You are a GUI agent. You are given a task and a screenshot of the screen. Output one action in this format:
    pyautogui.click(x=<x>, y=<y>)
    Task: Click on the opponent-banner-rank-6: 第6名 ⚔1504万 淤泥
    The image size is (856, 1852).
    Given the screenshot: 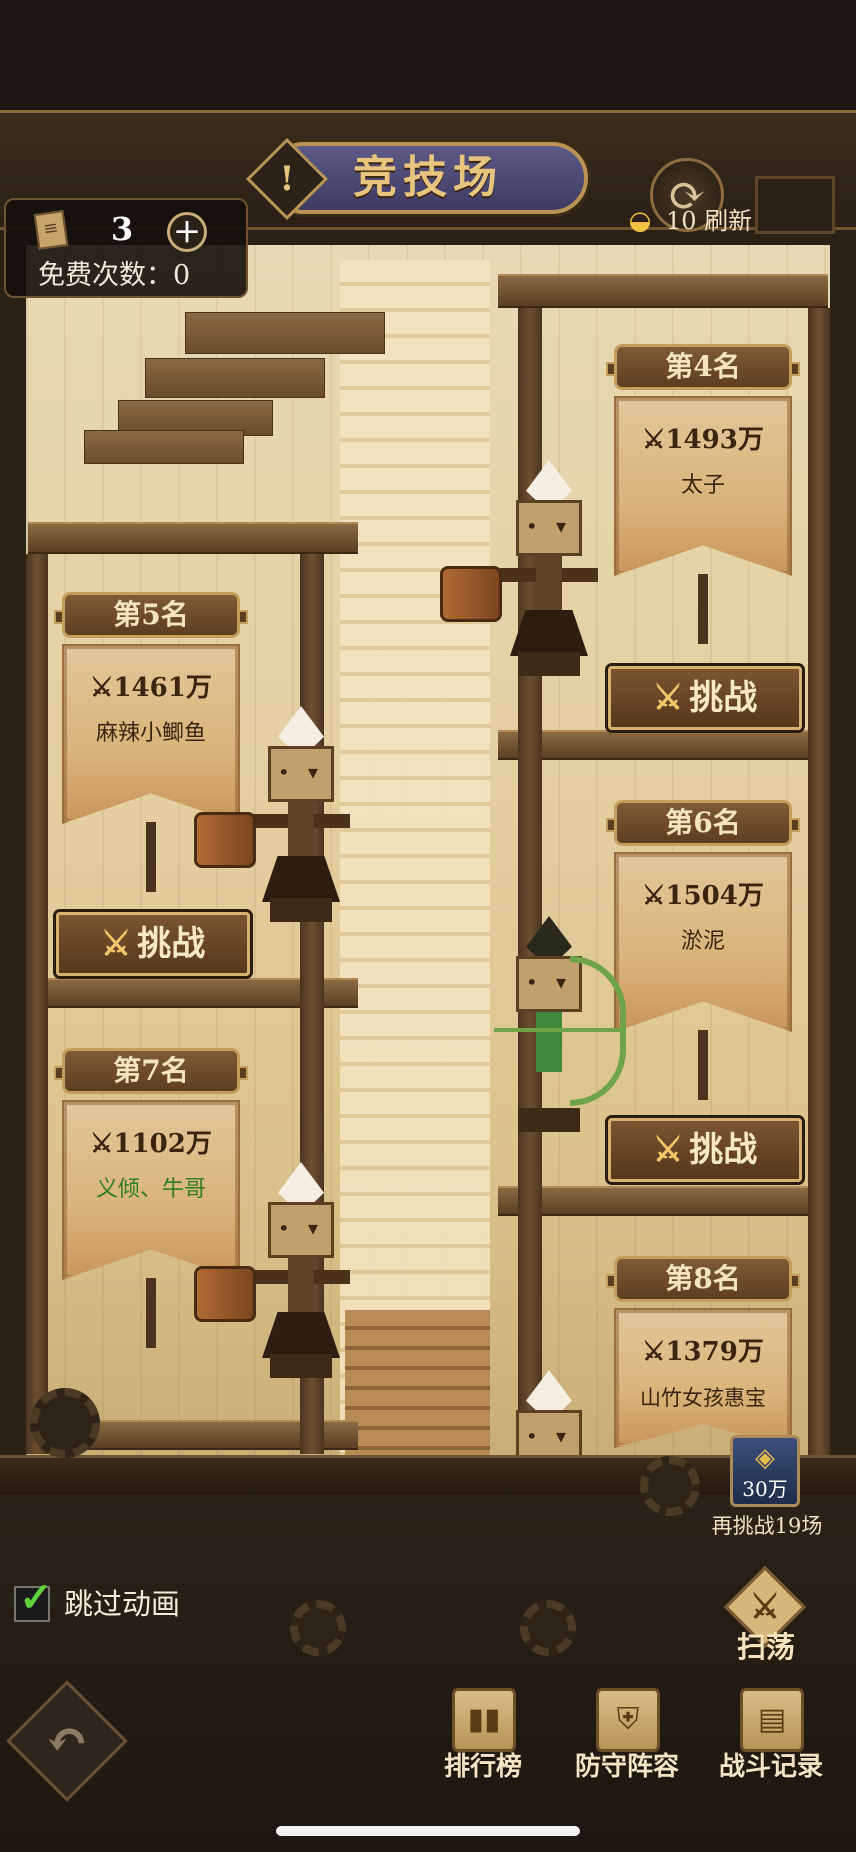 What is the action you would take?
    pyautogui.click(x=703, y=950)
    